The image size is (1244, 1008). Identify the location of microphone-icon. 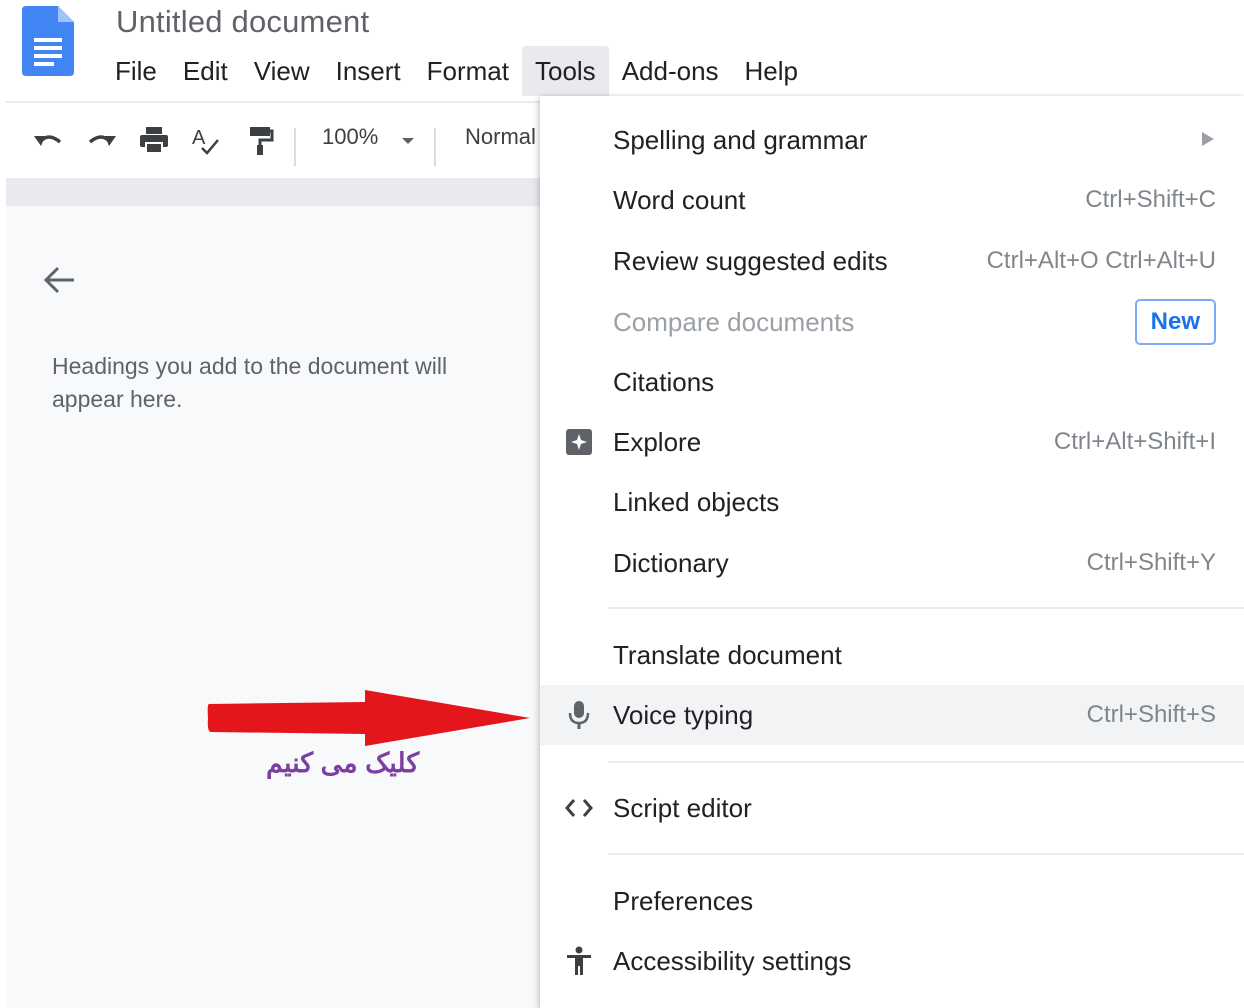
(579, 715).